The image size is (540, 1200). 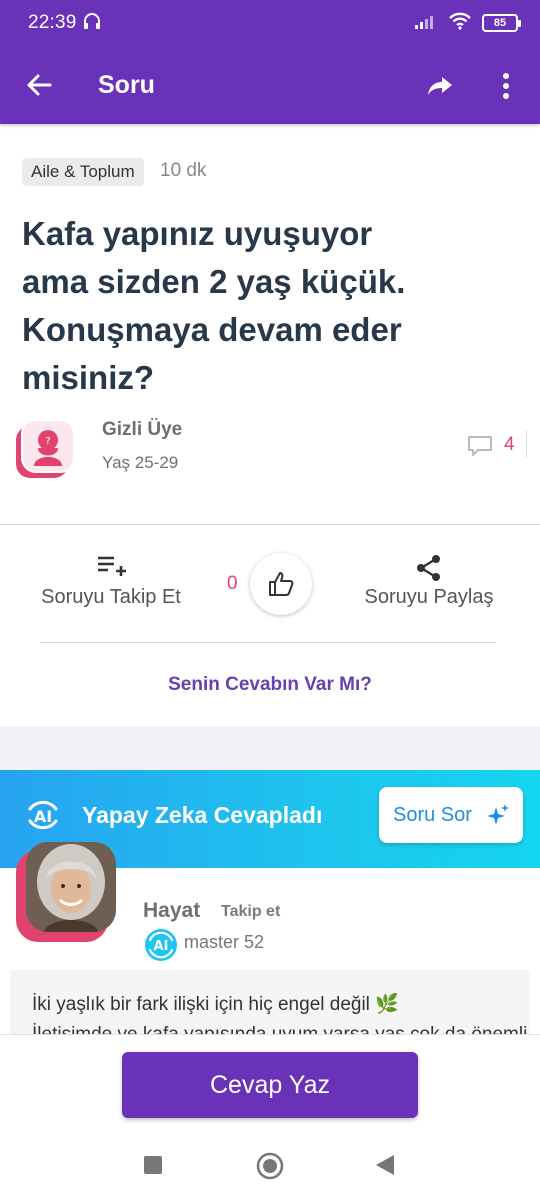 What do you see at coordinates (126, 84) in the screenshot?
I see `page-title: Soru` at bounding box center [126, 84].